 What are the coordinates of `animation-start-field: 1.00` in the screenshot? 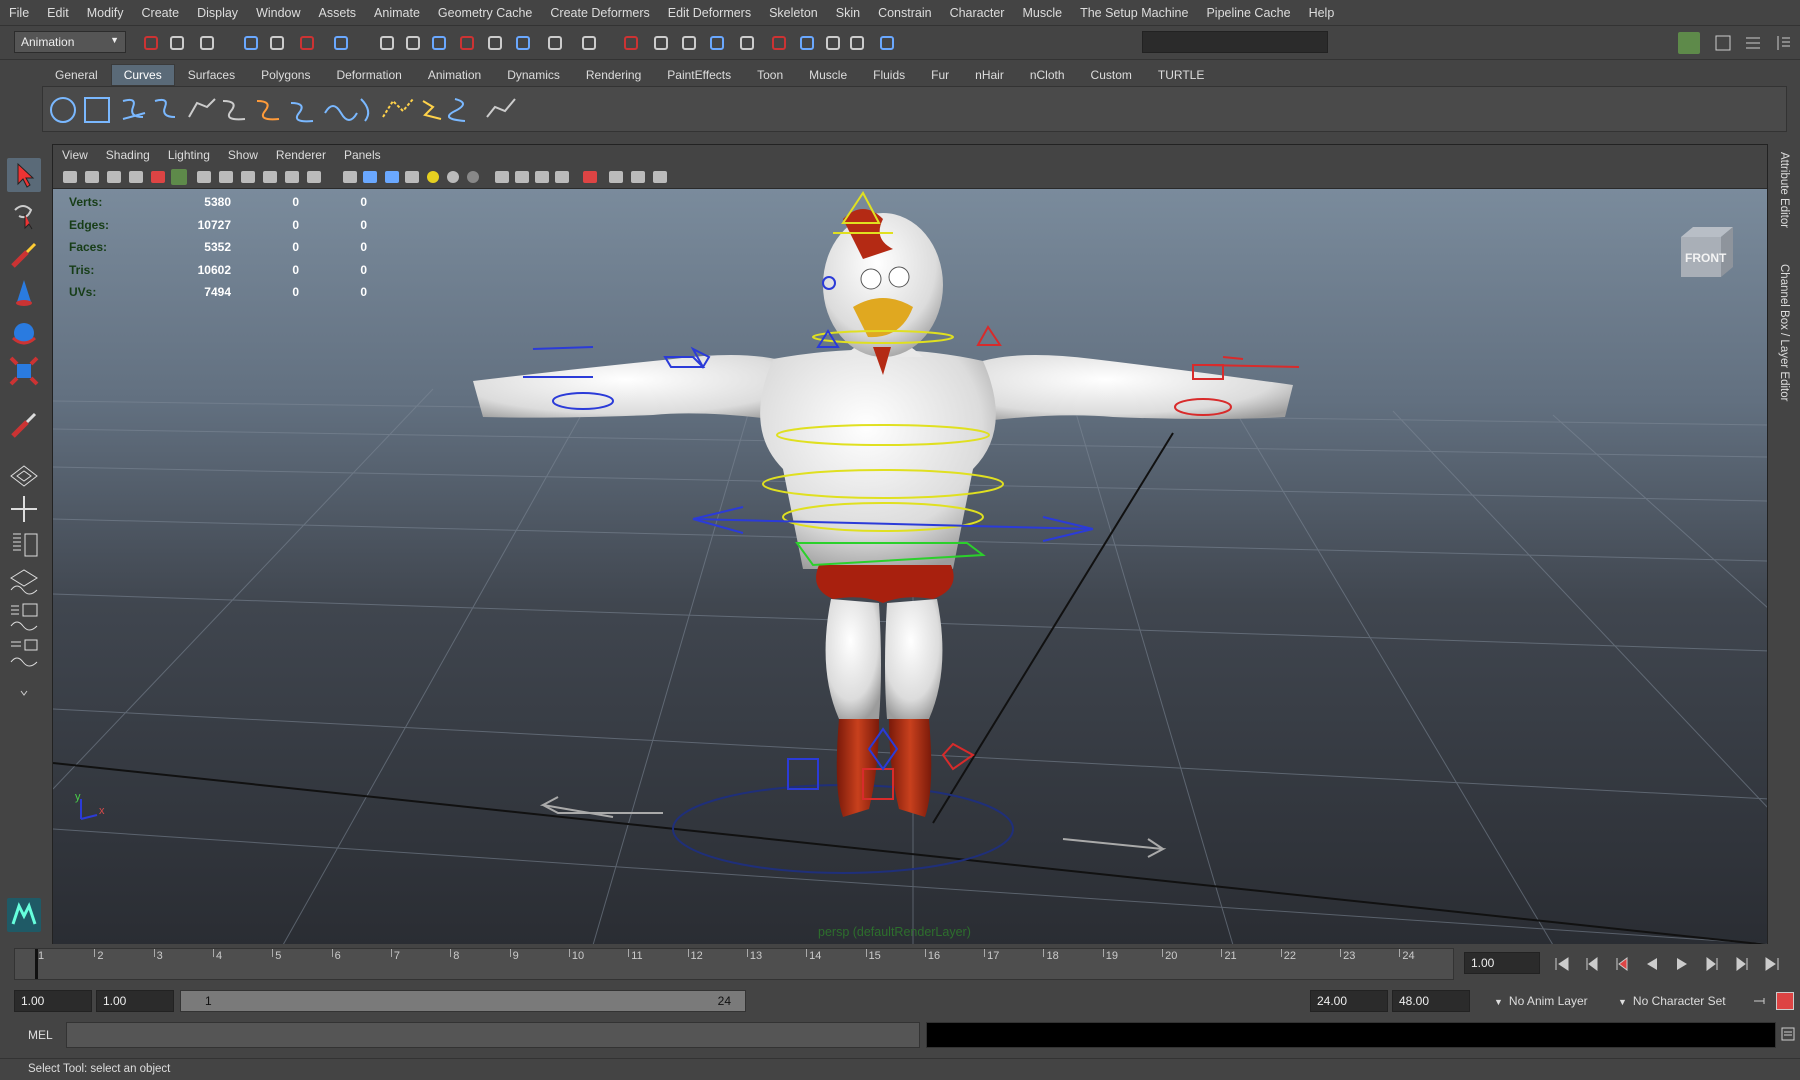 It's located at (53, 1001).